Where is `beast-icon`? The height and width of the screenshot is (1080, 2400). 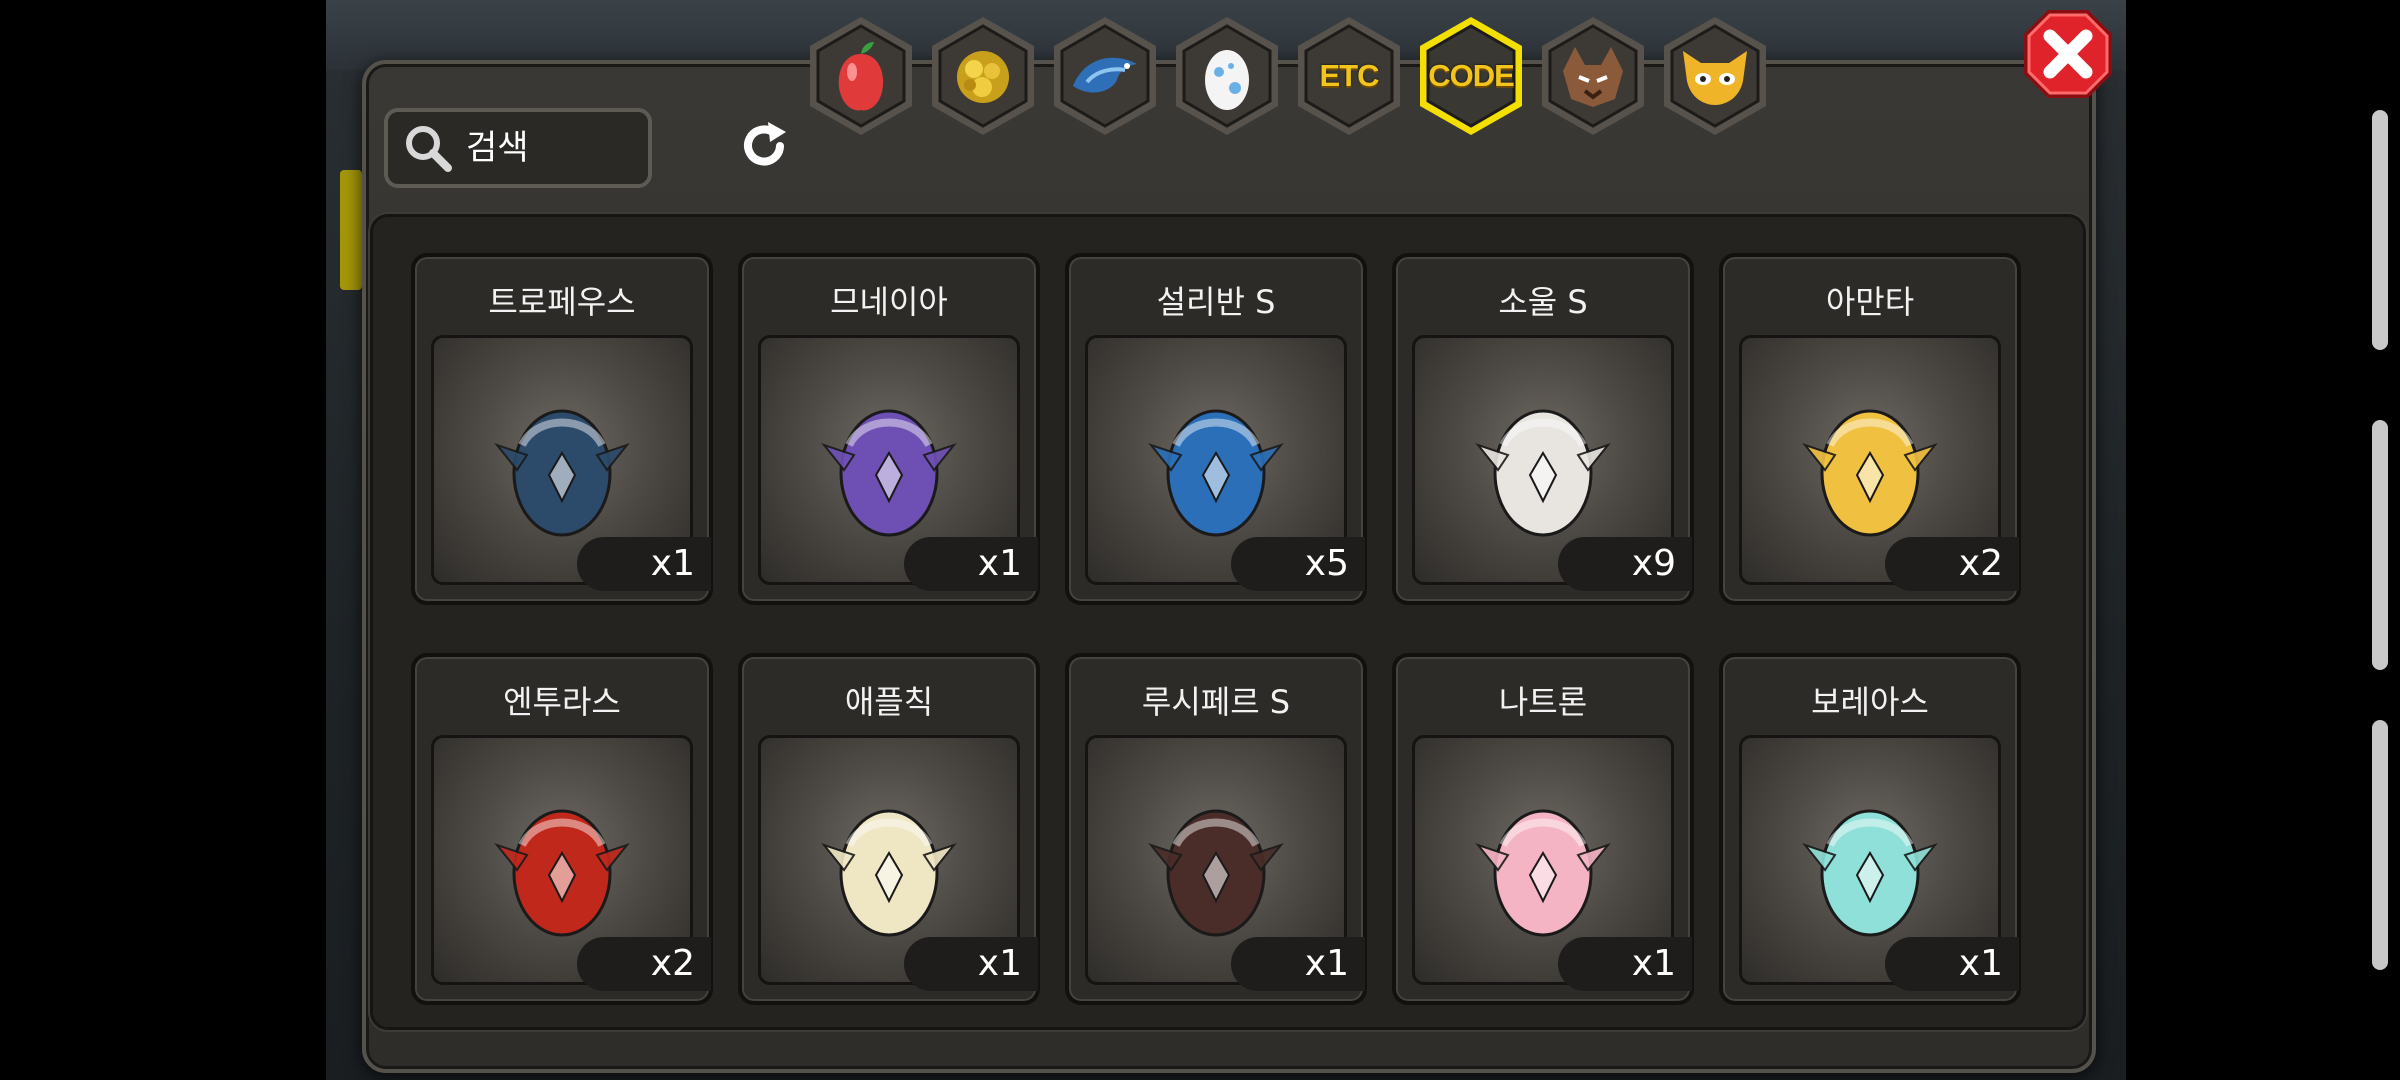 beast-icon is located at coordinates (1593, 76).